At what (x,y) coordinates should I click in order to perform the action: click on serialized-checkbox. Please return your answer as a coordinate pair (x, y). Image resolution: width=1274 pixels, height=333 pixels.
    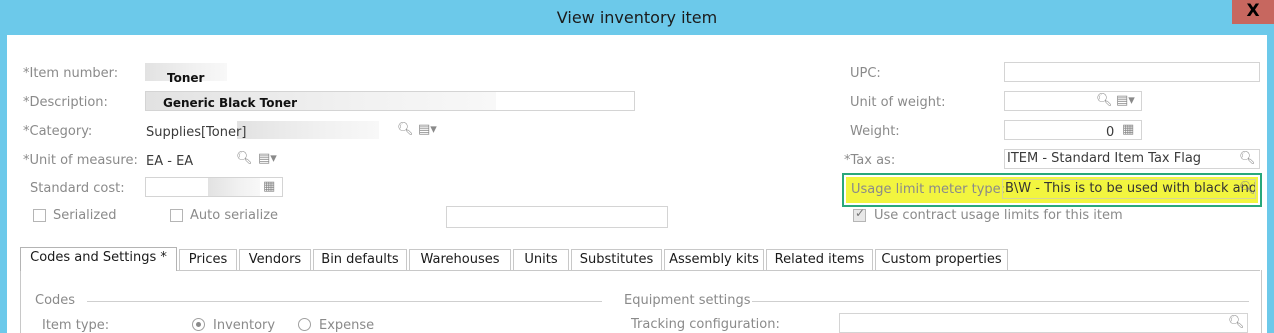
    Looking at the image, I should click on (39, 215).